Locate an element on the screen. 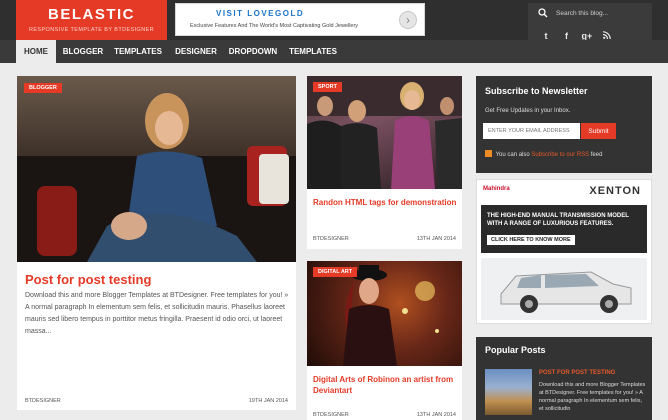 The width and height of the screenshot is (668, 420). category-badge: BLOGGER is located at coordinates (43, 88).